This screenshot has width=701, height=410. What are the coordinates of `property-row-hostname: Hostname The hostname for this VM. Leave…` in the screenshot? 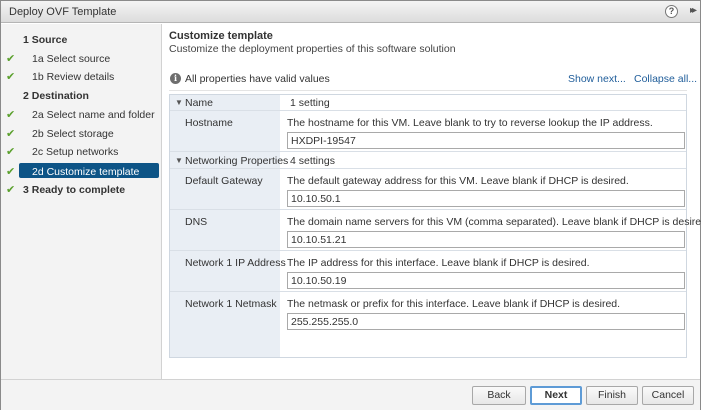 It's located at (428, 132).